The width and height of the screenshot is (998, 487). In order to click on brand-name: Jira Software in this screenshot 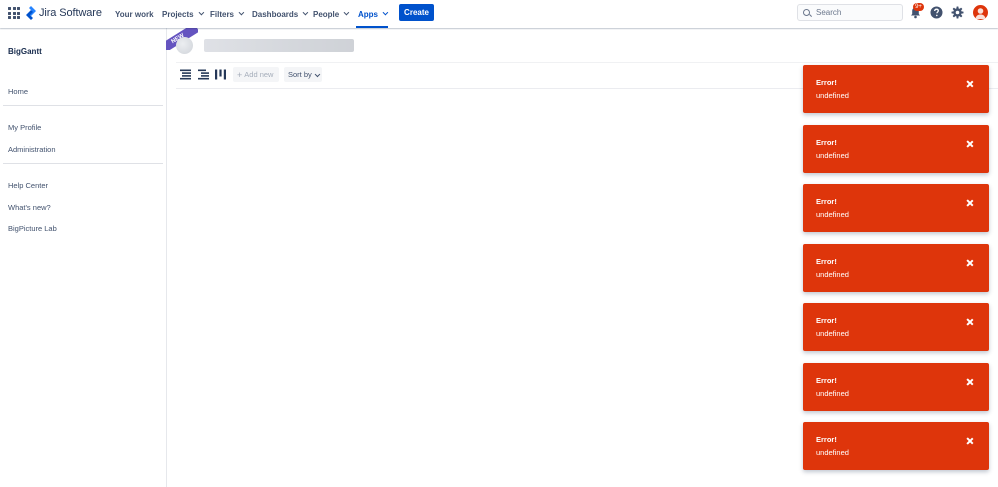, I will do `click(70, 13)`.